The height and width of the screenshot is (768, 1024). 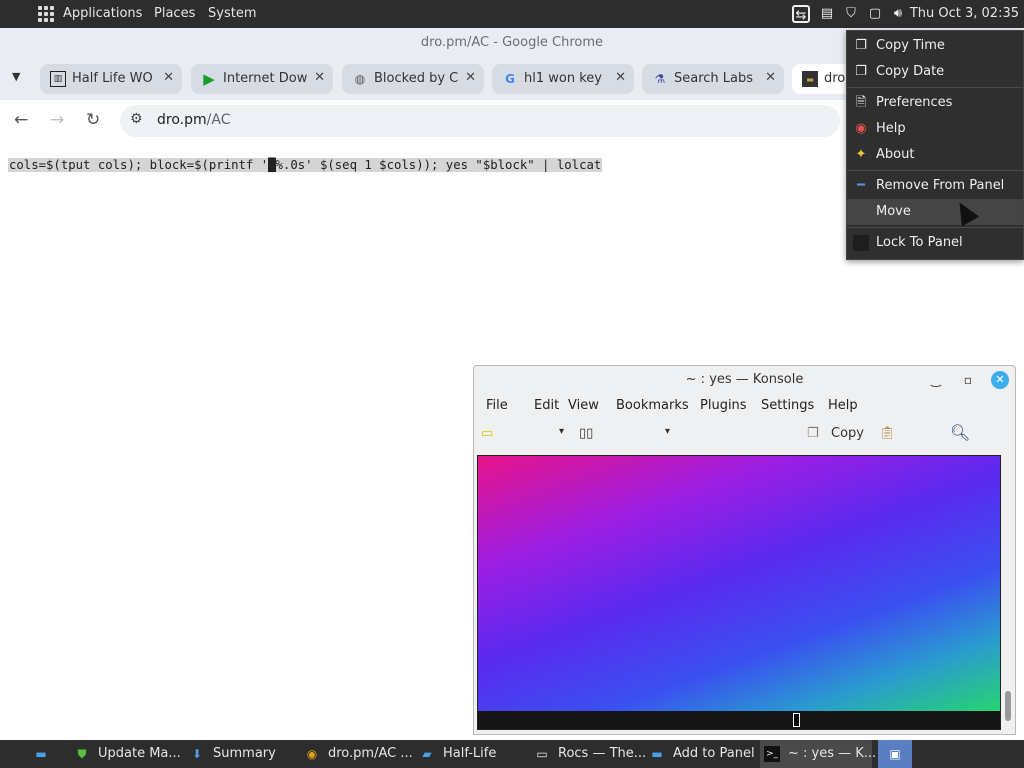 I want to click on panel-clock: Thu Oct 3, 02:35, so click(x=964, y=13).